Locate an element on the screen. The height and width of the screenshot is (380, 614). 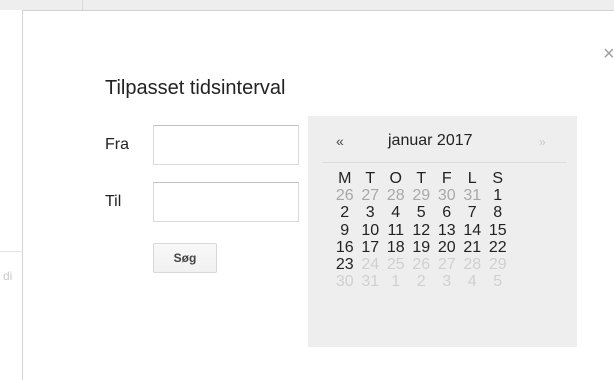
calendar-day: 12 is located at coordinates (422, 230).